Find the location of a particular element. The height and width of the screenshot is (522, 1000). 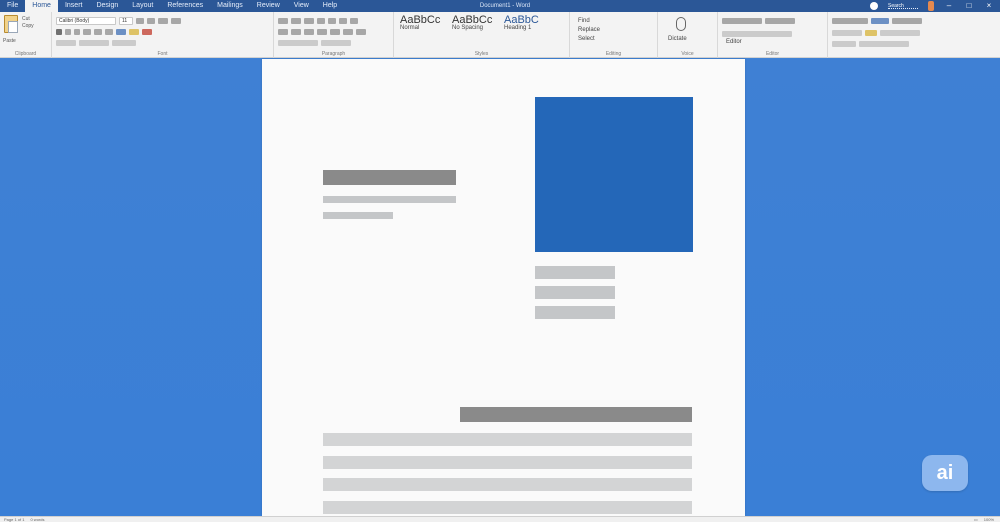

paste-icon is located at coordinates (11, 24).